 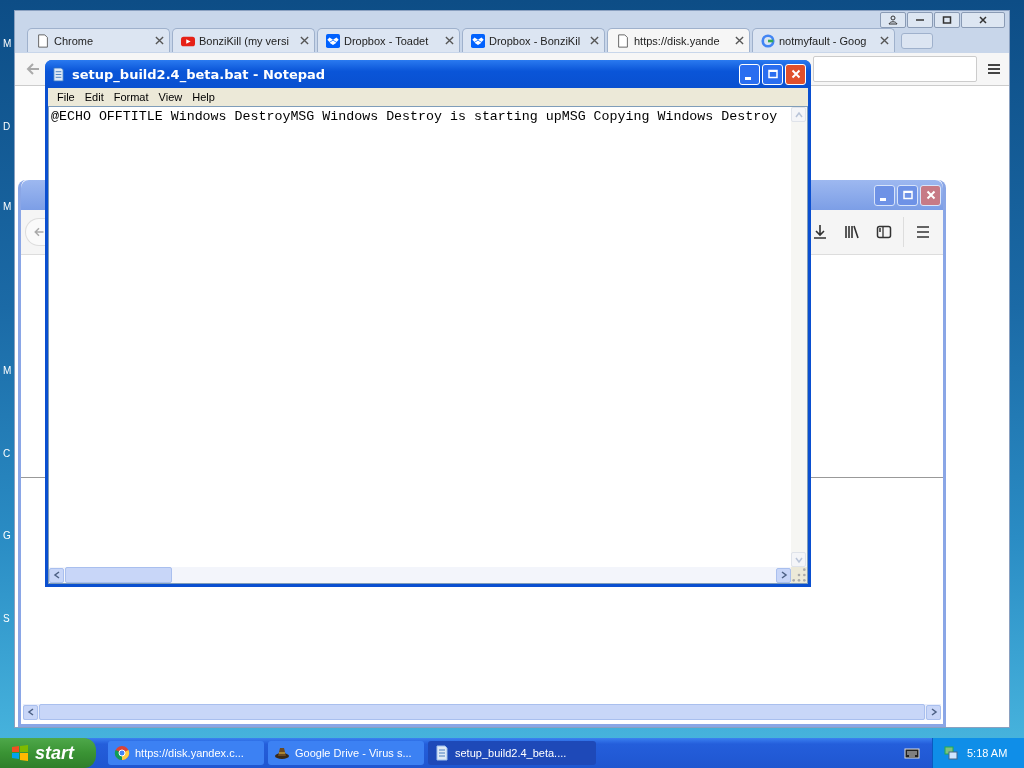 What do you see at coordinates (7, 126) in the screenshot?
I see `desktop-icon-label: D` at bounding box center [7, 126].